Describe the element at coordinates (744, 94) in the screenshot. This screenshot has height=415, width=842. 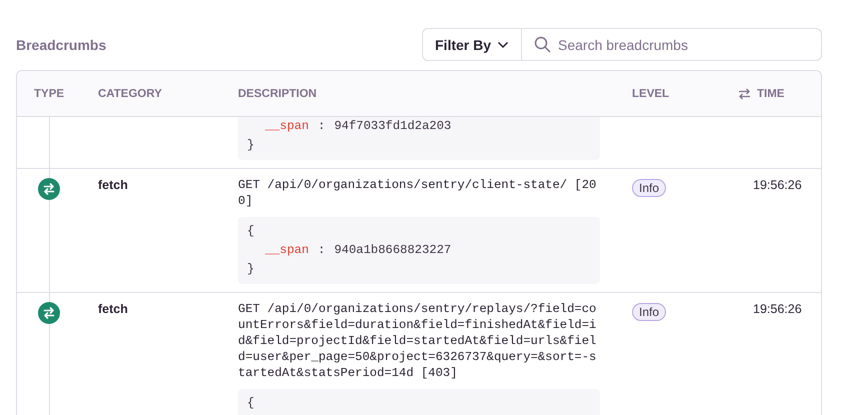
I see `sort-icon` at that location.